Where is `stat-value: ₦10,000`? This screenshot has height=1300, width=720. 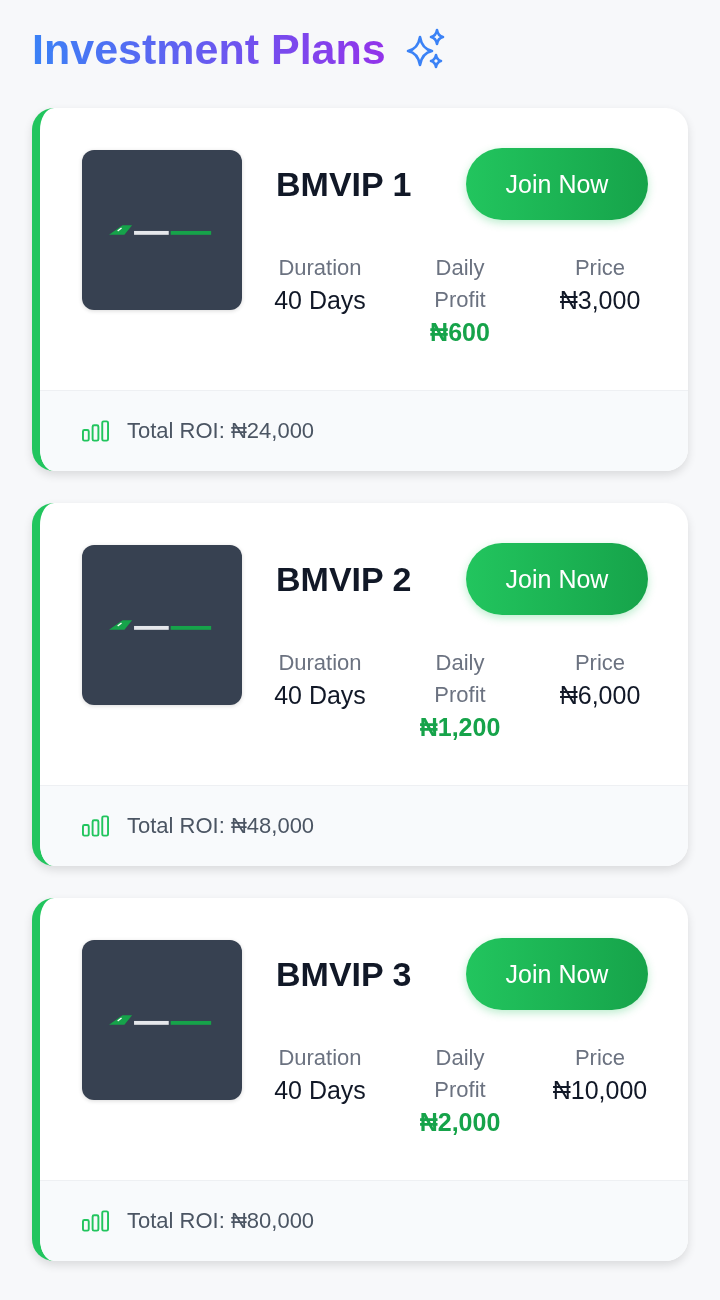 stat-value: ₦10,000 is located at coordinates (600, 1090).